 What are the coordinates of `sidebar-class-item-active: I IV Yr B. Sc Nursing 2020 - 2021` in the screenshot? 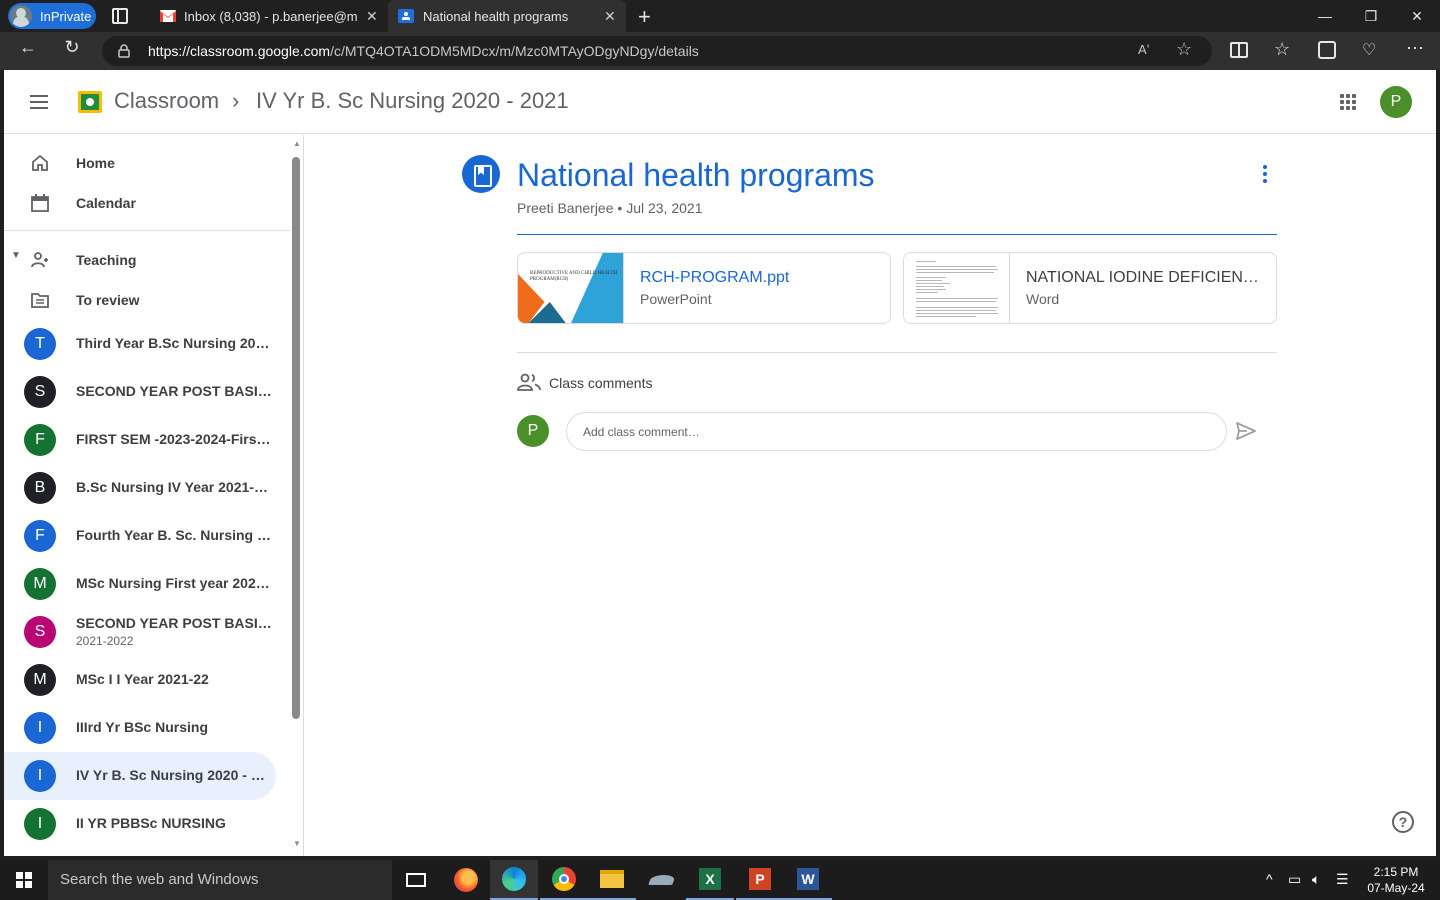 It's located at (140, 776).